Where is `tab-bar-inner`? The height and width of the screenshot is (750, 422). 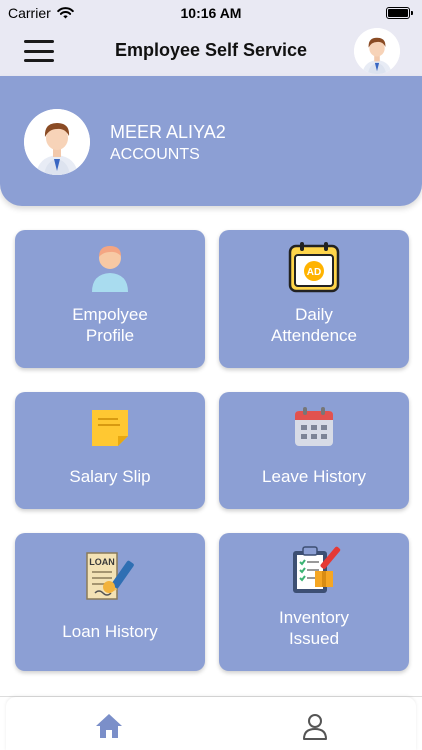
tab-bar-inner is located at coordinates (211, 723).